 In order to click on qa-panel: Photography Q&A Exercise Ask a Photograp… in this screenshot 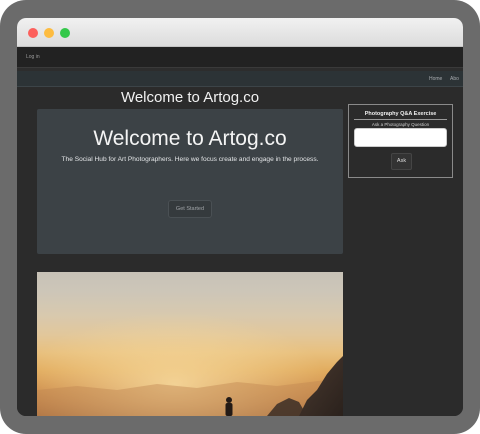, I will do `click(400, 141)`.